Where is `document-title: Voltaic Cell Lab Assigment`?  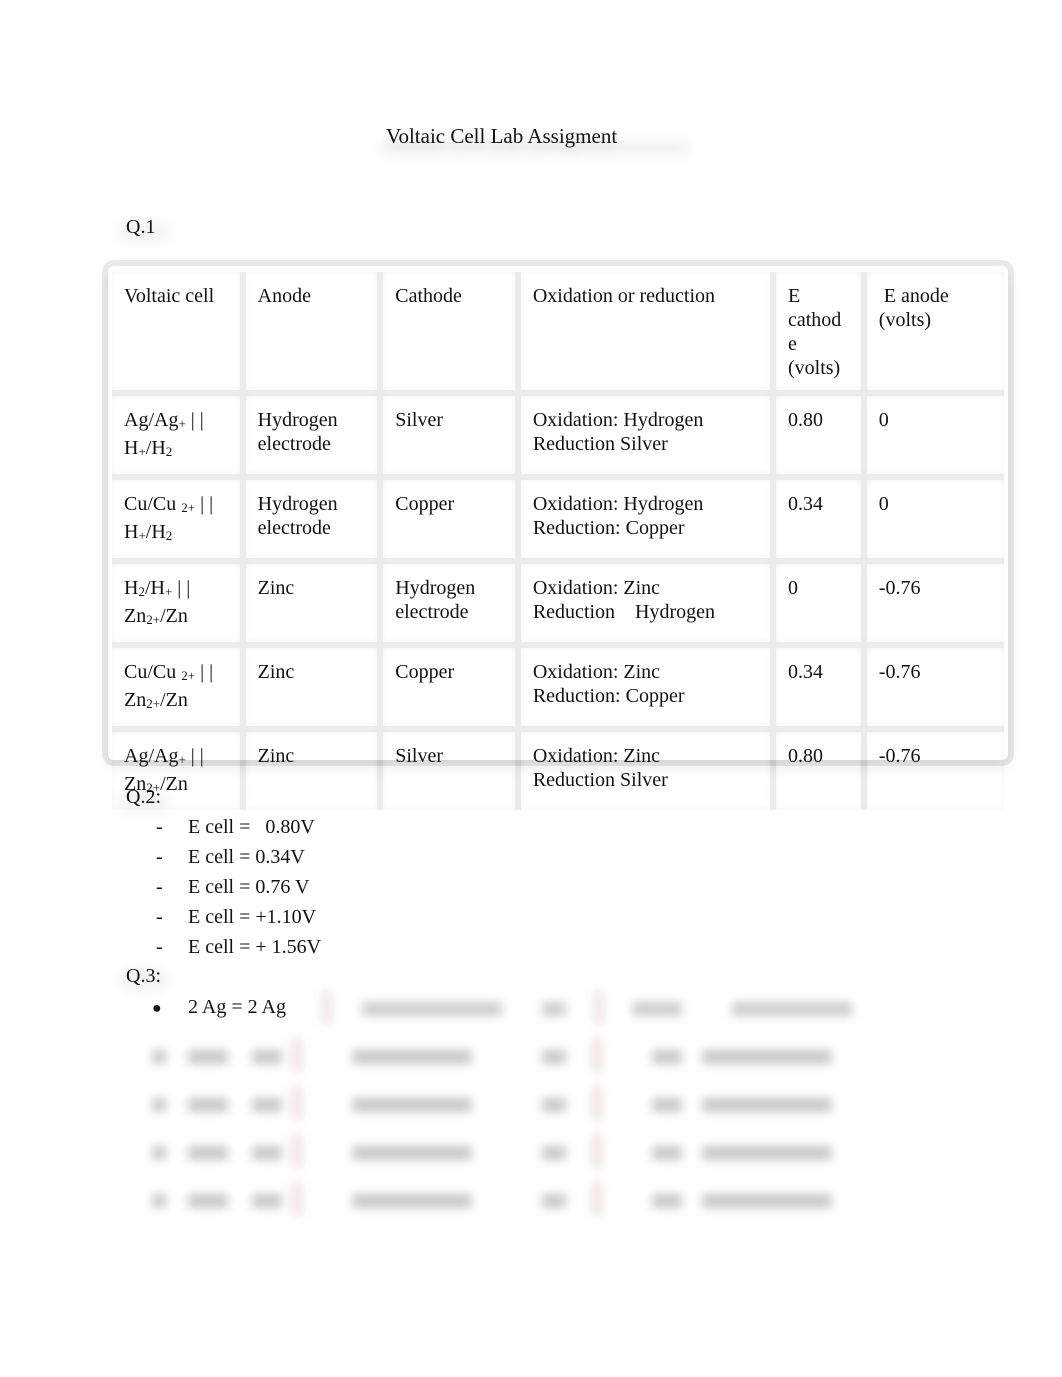
document-title: Voltaic Cell Lab Assigment is located at coordinates (502, 136).